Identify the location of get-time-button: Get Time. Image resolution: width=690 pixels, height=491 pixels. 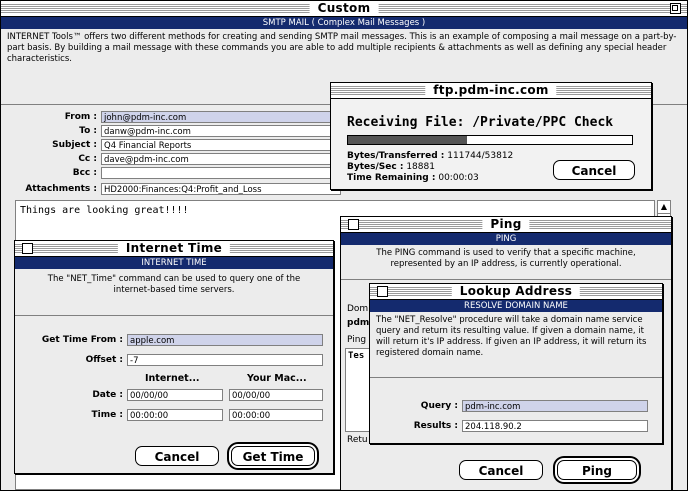
(273, 456).